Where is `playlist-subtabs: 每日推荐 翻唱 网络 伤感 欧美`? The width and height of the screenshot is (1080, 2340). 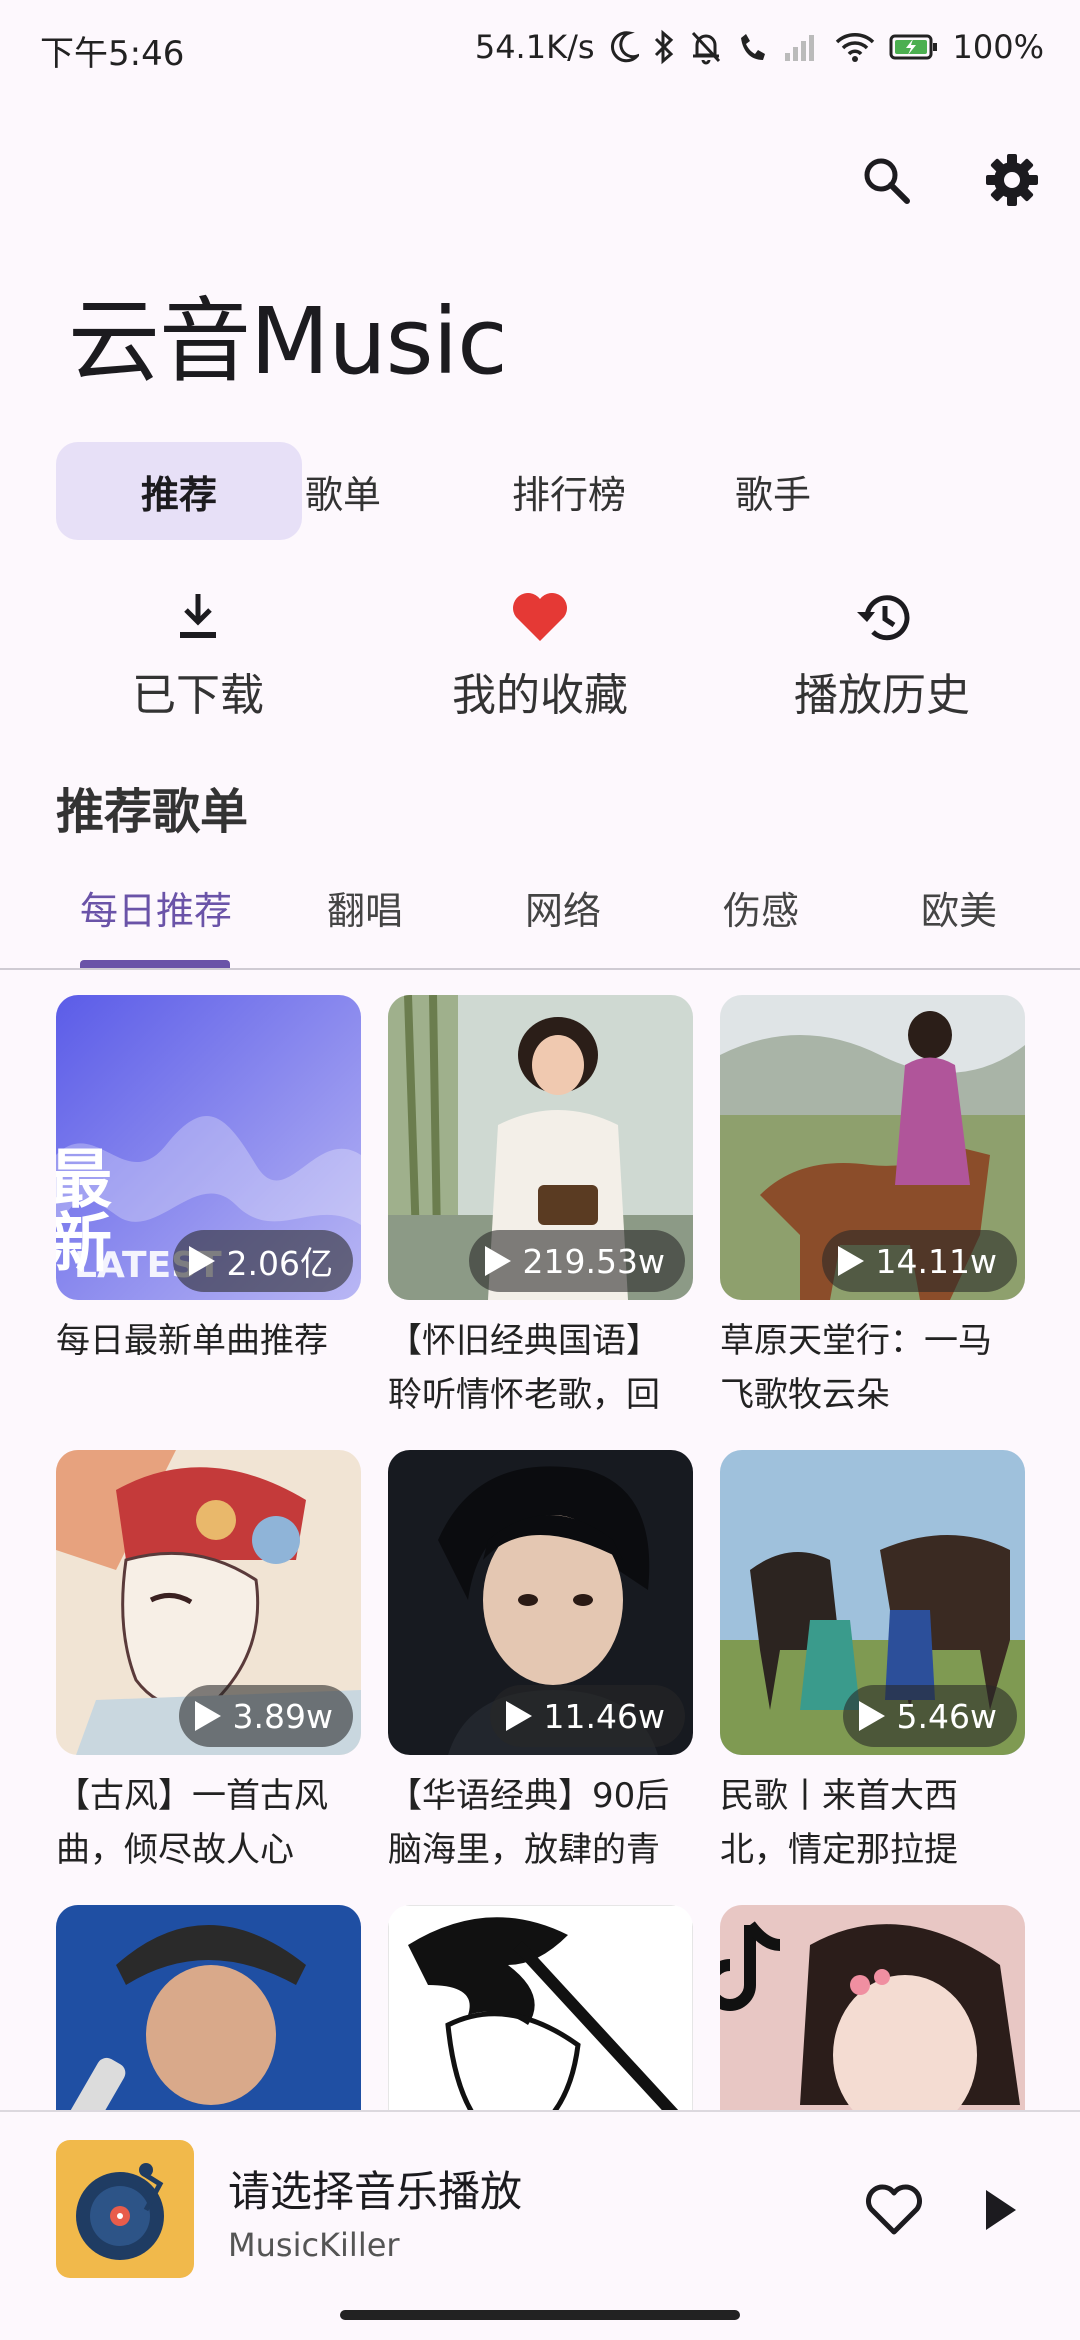 playlist-subtabs: 每日推荐 翻唱 网络 伤感 欧美 is located at coordinates (540, 920).